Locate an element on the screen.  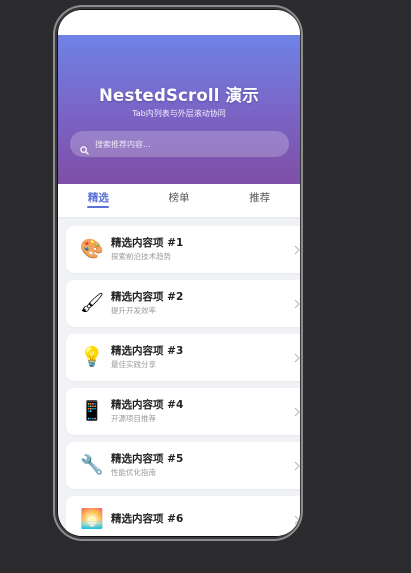
palette-icon: 🎨 is located at coordinates (92, 249).